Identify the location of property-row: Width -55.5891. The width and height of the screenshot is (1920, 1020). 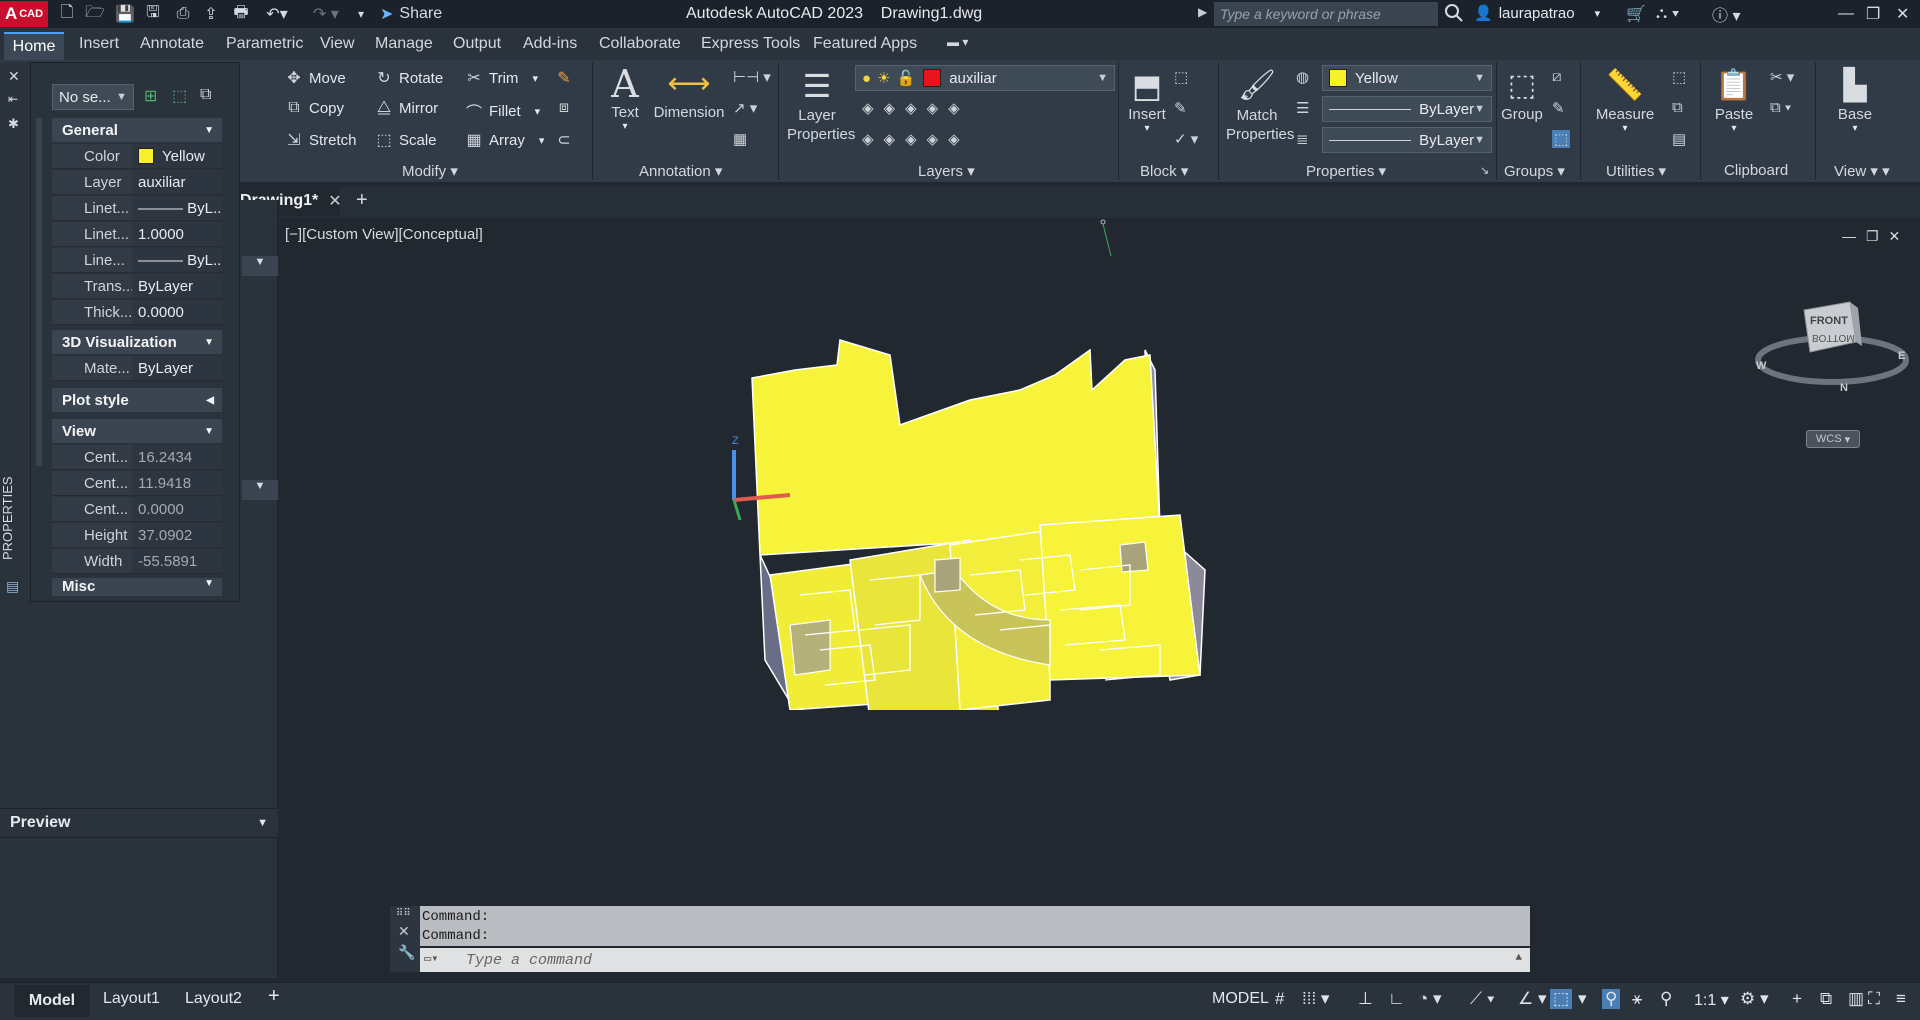
(137, 561).